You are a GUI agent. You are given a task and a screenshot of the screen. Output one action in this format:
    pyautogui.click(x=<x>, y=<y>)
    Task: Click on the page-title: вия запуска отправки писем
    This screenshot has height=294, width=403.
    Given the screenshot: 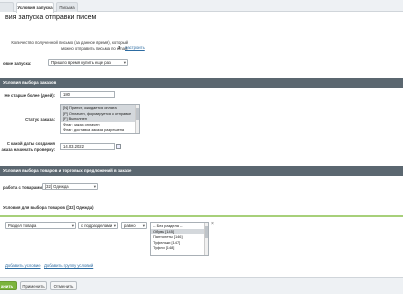 What is the action you would take?
    pyautogui.click(x=51, y=17)
    